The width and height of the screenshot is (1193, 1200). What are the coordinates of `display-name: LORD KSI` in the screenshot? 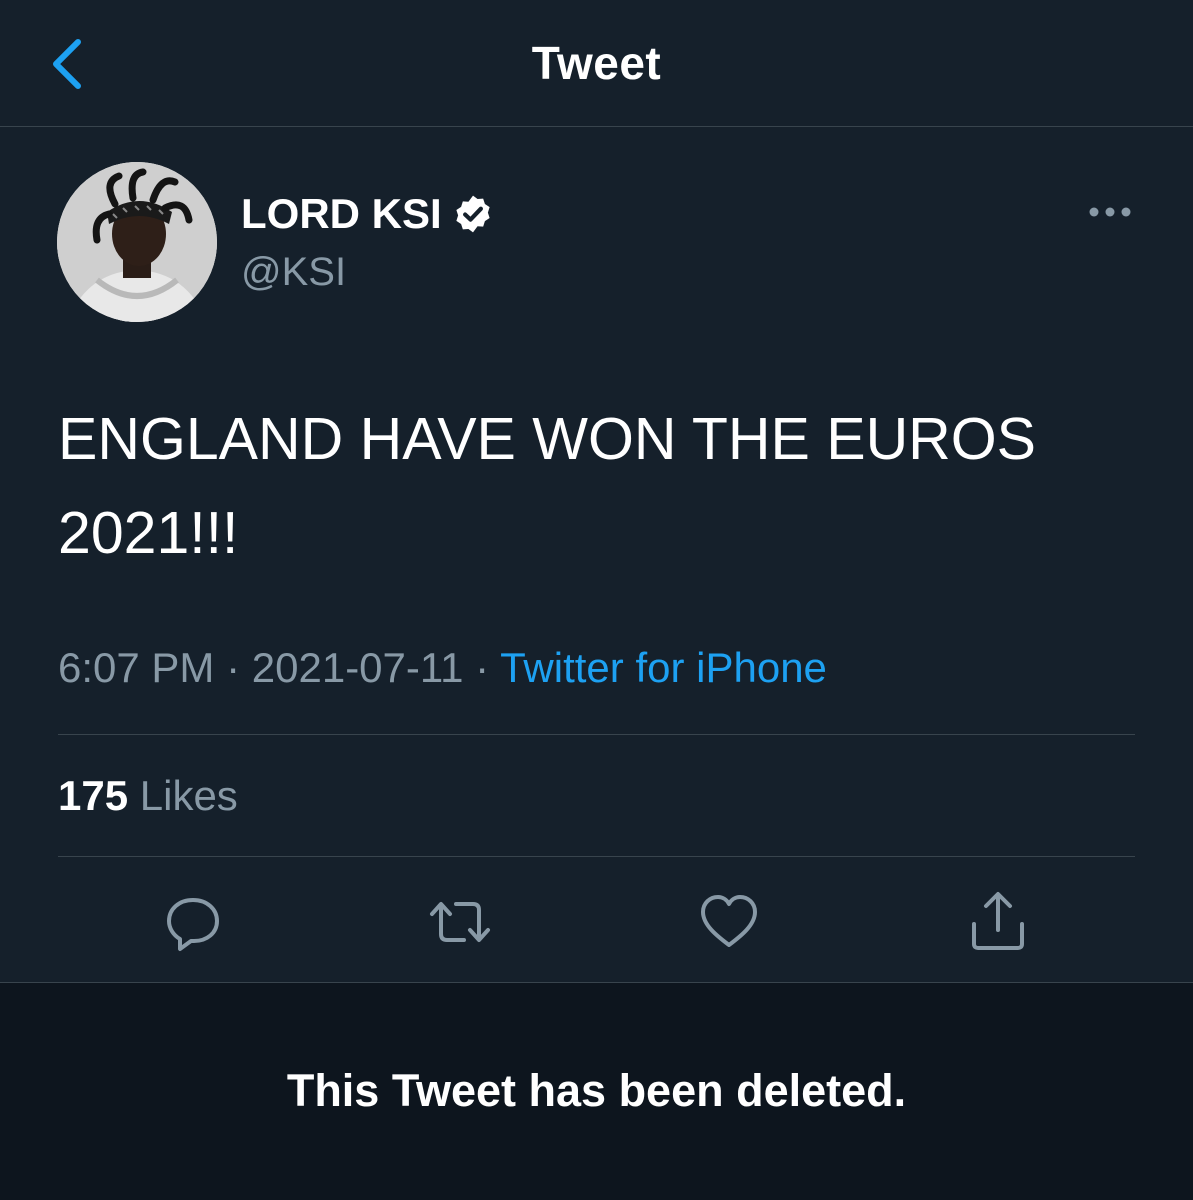 It's located at (367, 214).